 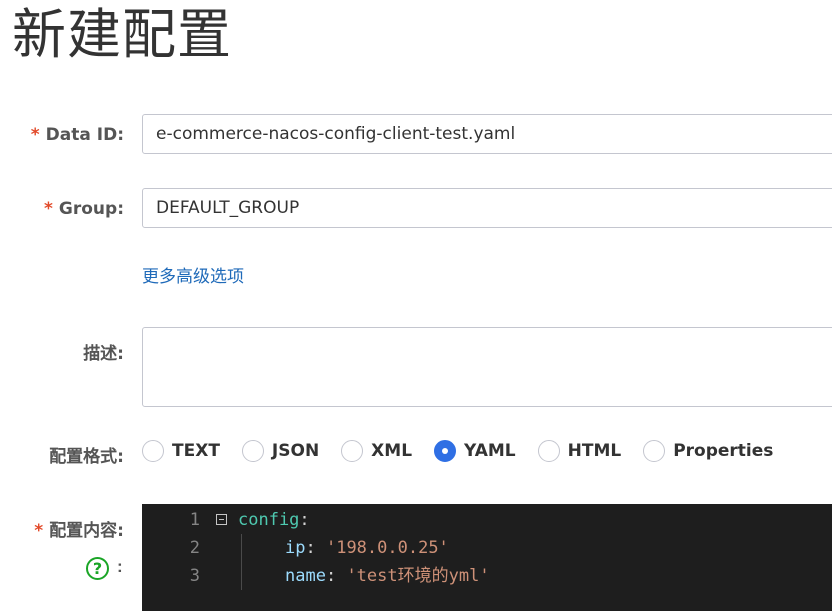 What do you see at coordinates (77, 135) in the screenshot?
I see `data-id-label: * Data ID:` at bounding box center [77, 135].